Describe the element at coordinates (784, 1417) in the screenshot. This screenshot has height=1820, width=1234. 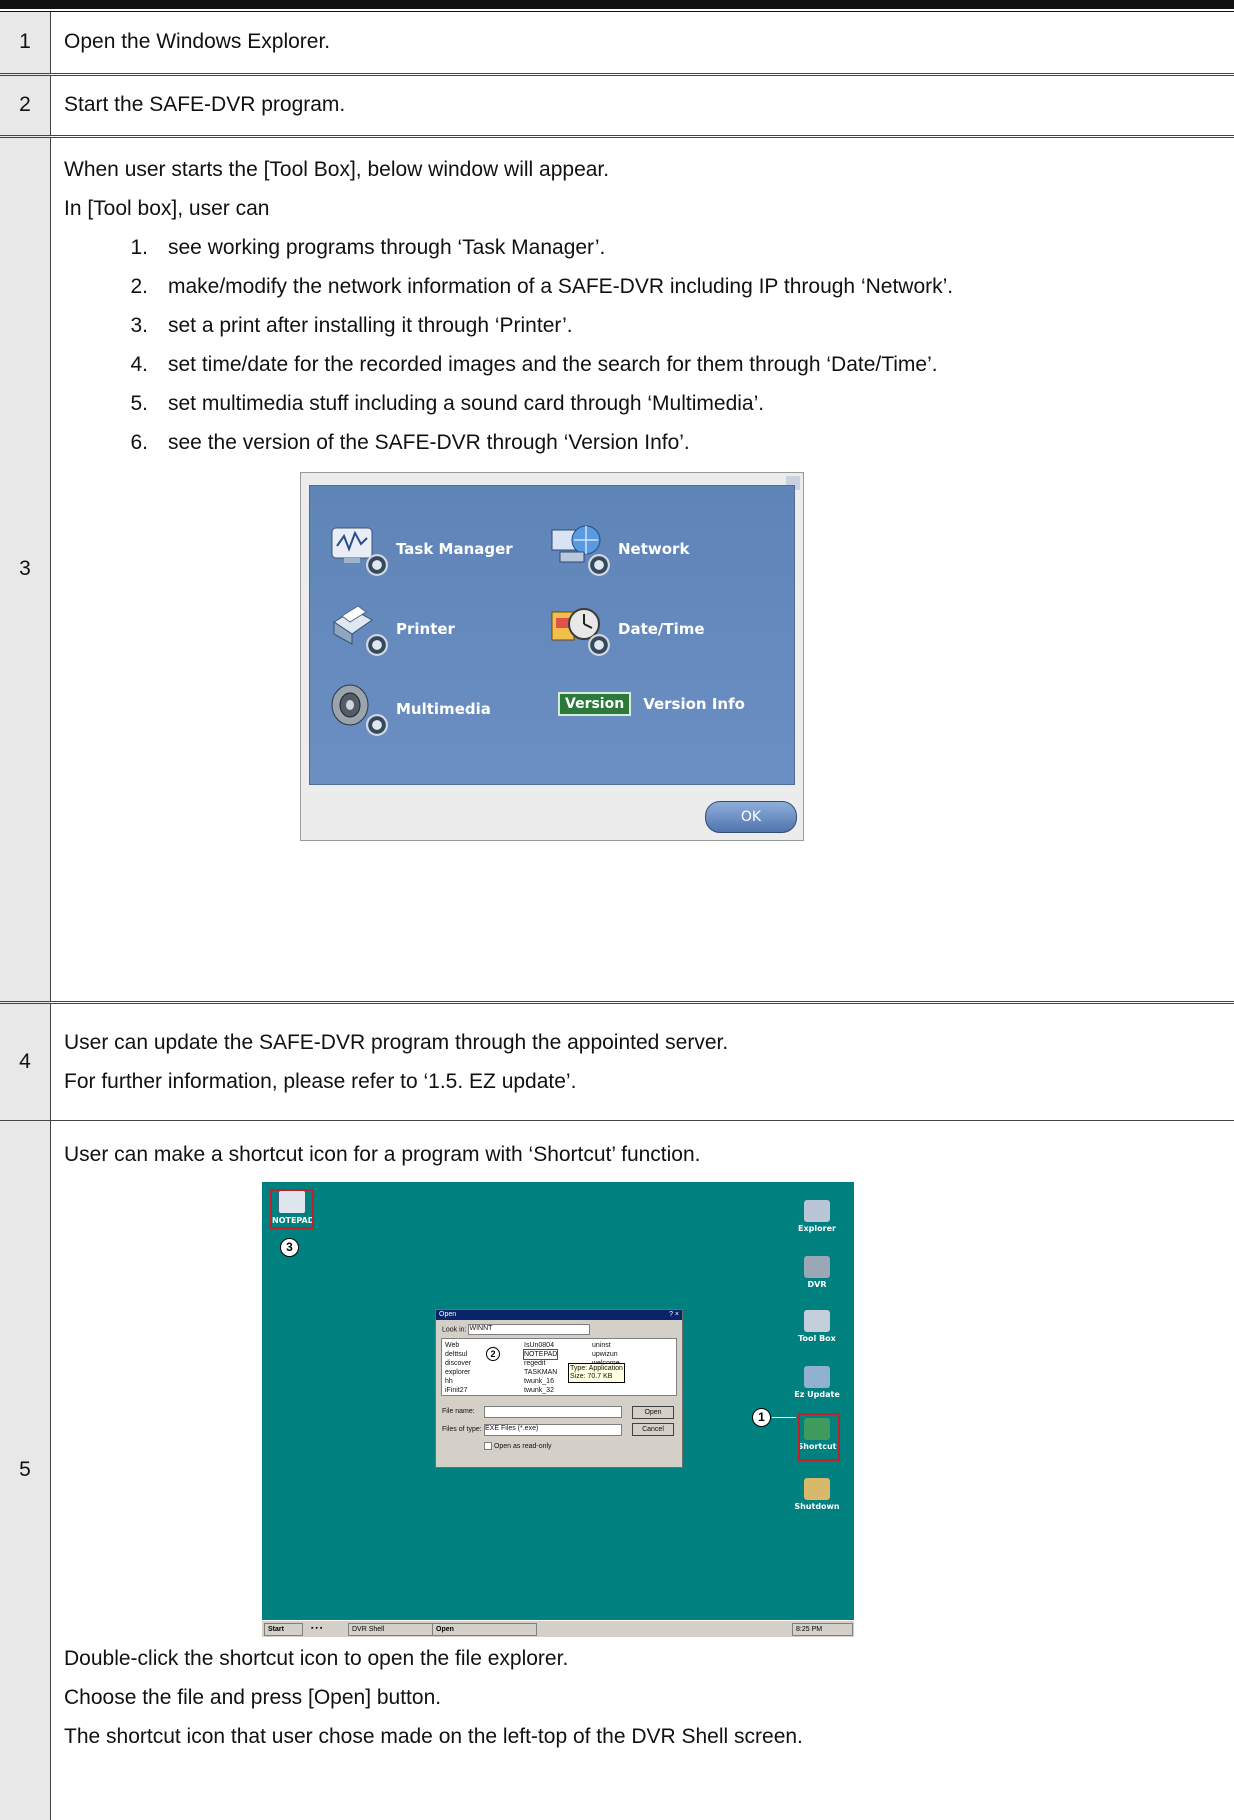
I see `arrow-icon` at that location.